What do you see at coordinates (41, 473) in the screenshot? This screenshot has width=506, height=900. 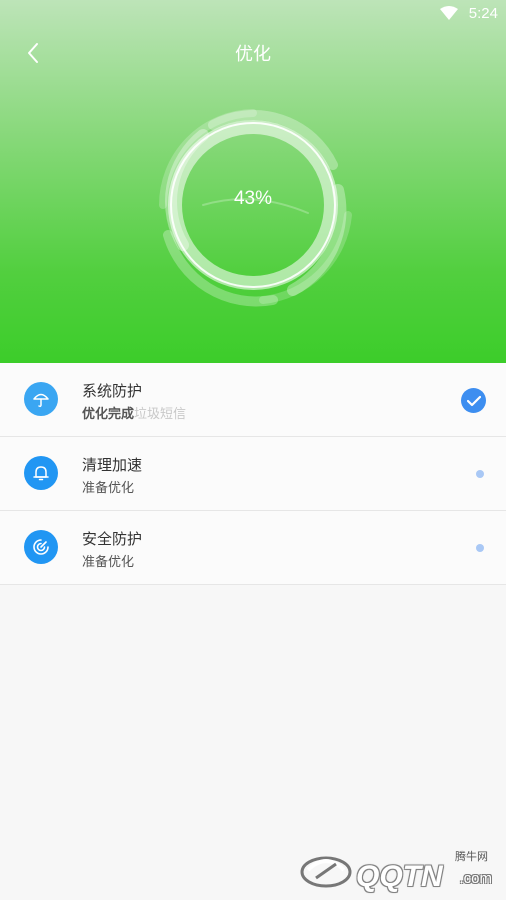 I see `bell-icon` at bounding box center [41, 473].